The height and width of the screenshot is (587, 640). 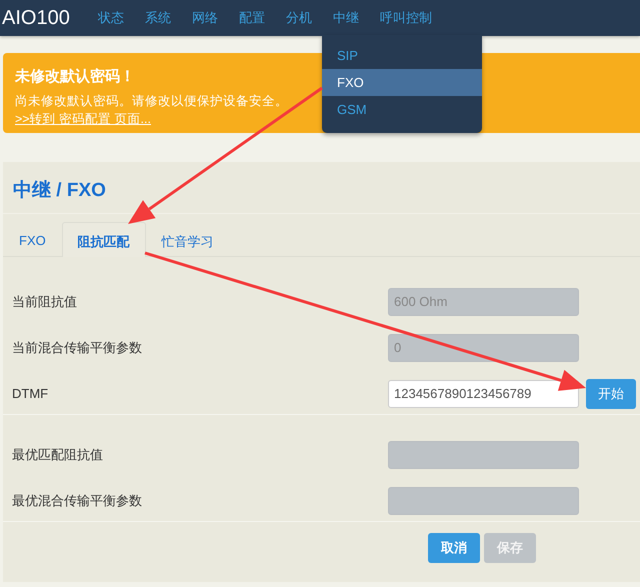 What do you see at coordinates (49, 18) in the screenshot?
I see `brand-logo: AIO100` at bounding box center [49, 18].